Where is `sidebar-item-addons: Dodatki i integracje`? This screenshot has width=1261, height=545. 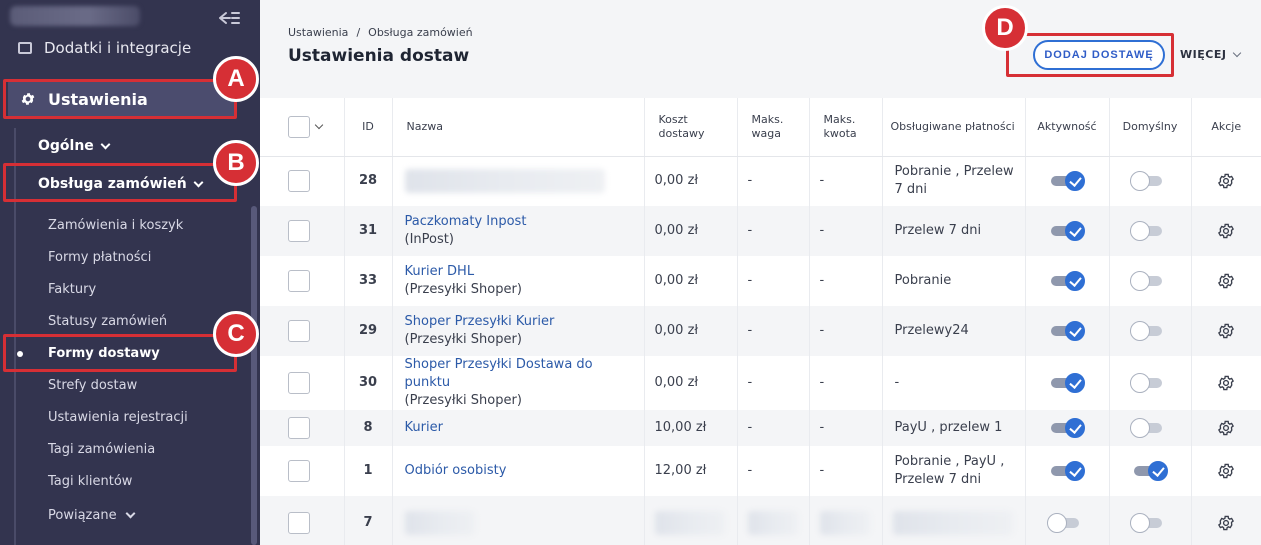
sidebar-item-addons: Dodatki i integracje is located at coordinates (104, 48).